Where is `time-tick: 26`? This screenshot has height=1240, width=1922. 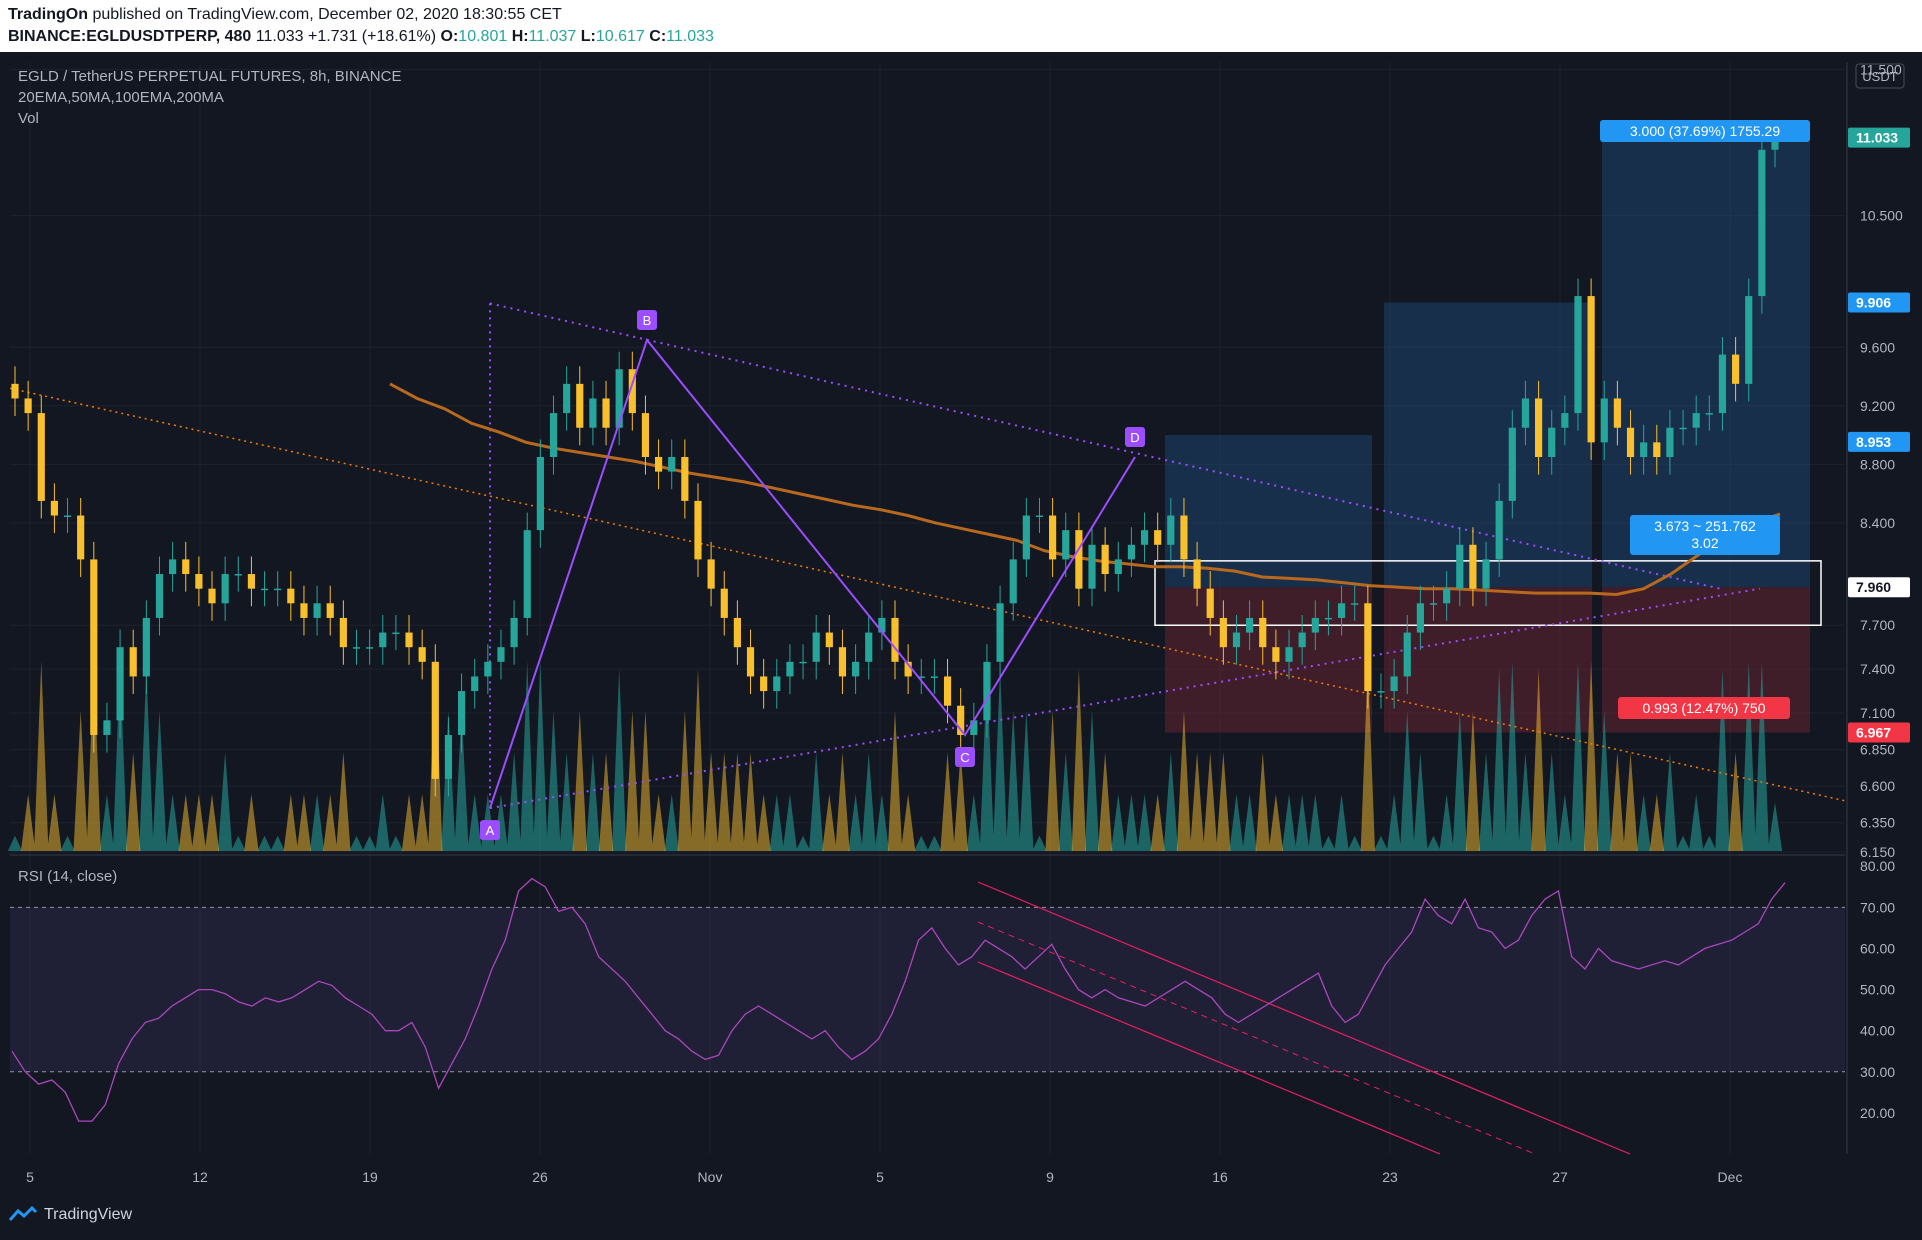 time-tick: 26 is located at coordinates (540, 1177).